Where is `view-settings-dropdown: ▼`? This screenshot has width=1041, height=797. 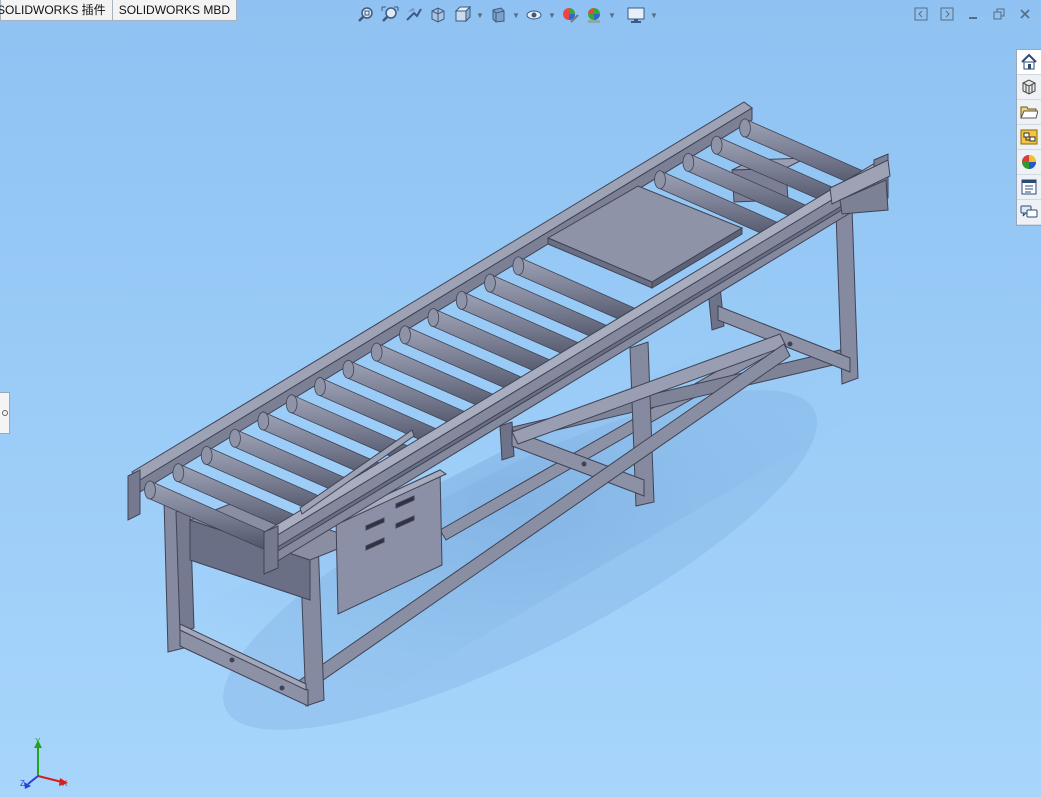
view-settings-dropdown: ▼ is located at coordinates (654, 15).